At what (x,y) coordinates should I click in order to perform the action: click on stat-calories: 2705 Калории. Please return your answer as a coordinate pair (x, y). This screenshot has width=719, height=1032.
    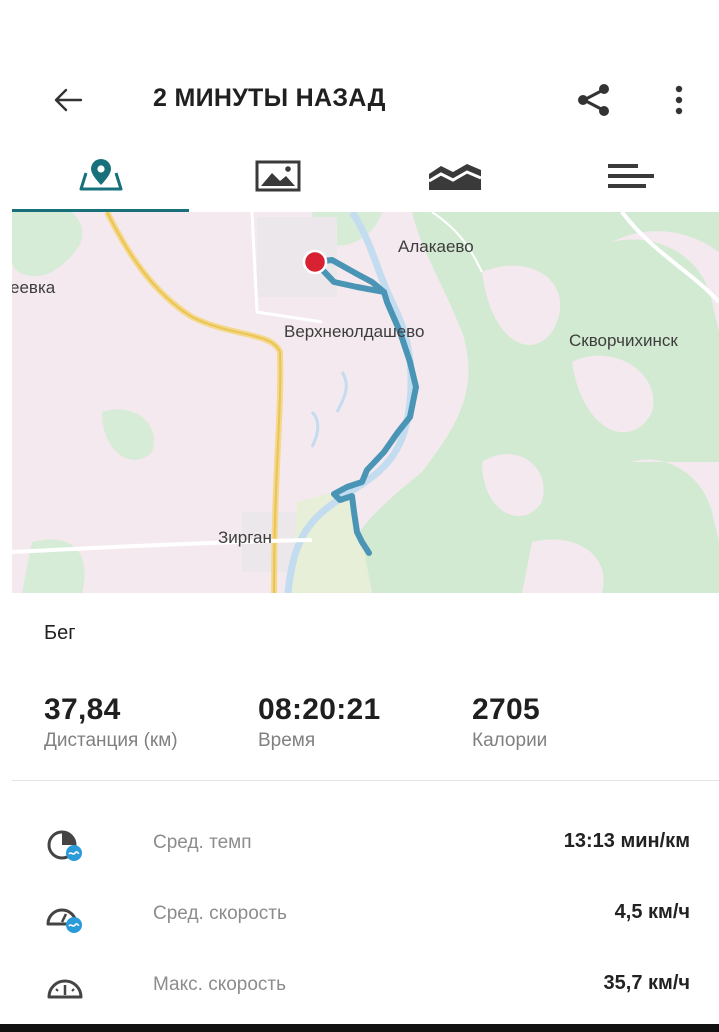
    Looking at the image, I should click on (509, 722).